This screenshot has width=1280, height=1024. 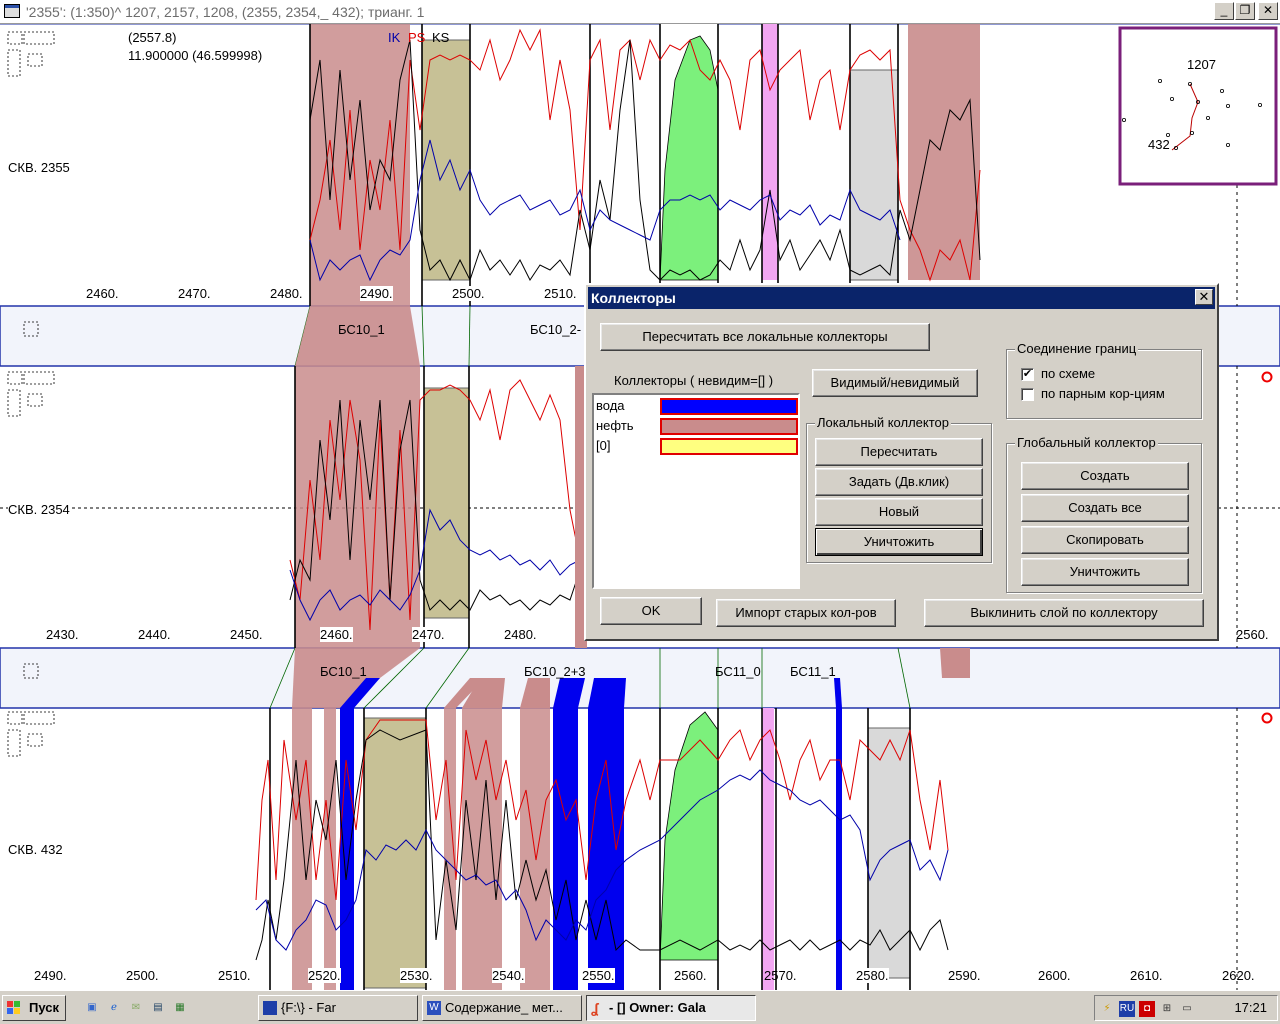 What do you see at coordinates (657, 1007) in the screenshot?
I see `task-owner-label: - [] Owner: Gala` at bounding box center [657, 1007].